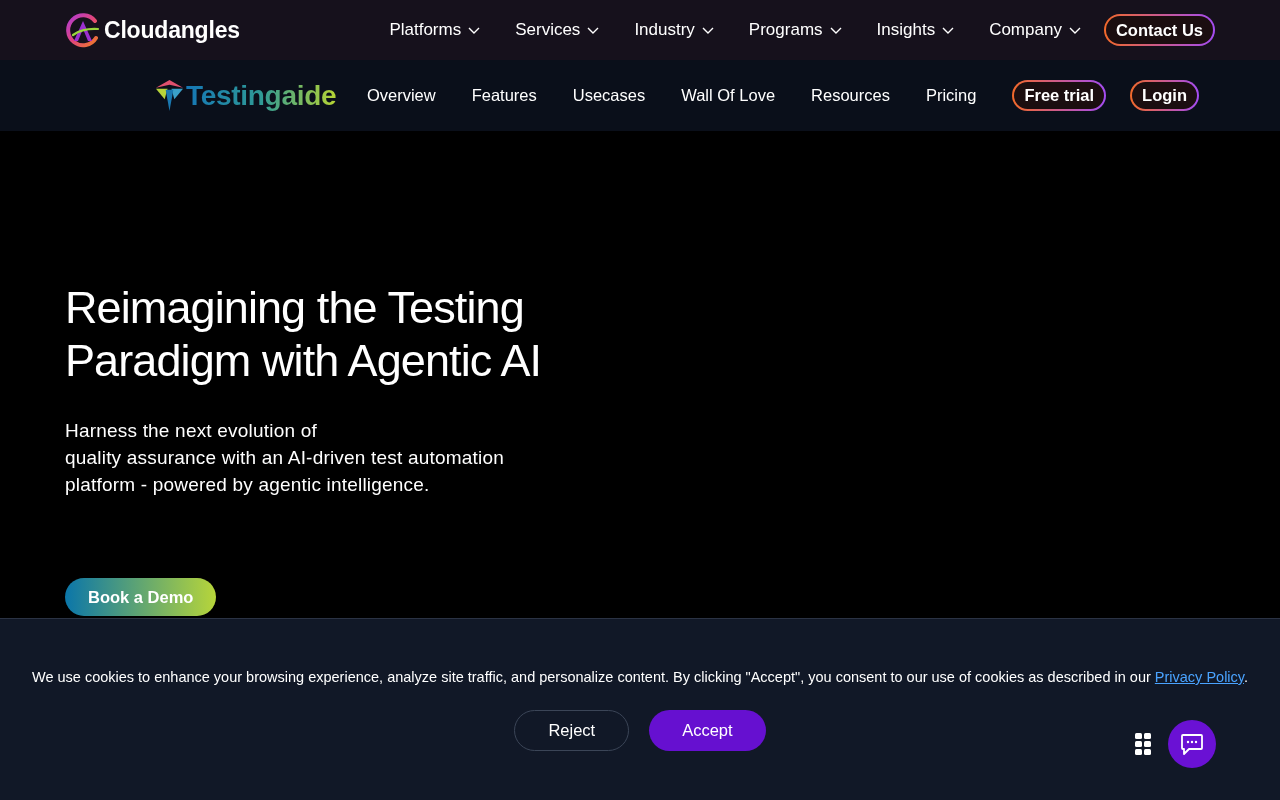 This screenshot has width=1280, height=800. I want to click on hero-description: Harness the next evolution of quality assurance with an AI-driven test automation platform - powered by agentic intelligence., so click(285, 458).